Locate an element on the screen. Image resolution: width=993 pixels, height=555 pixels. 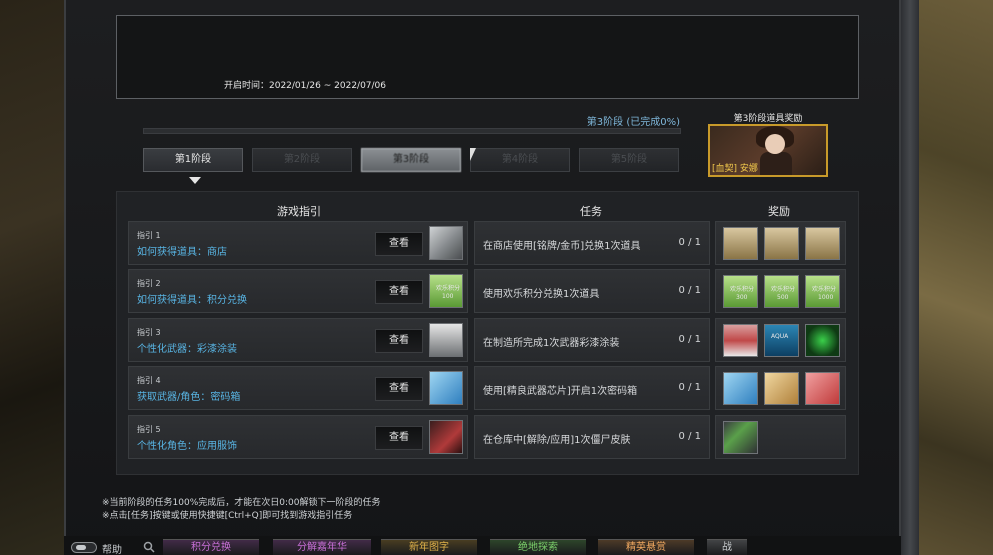
red-chip-icon is located at coordinates (822, 388).